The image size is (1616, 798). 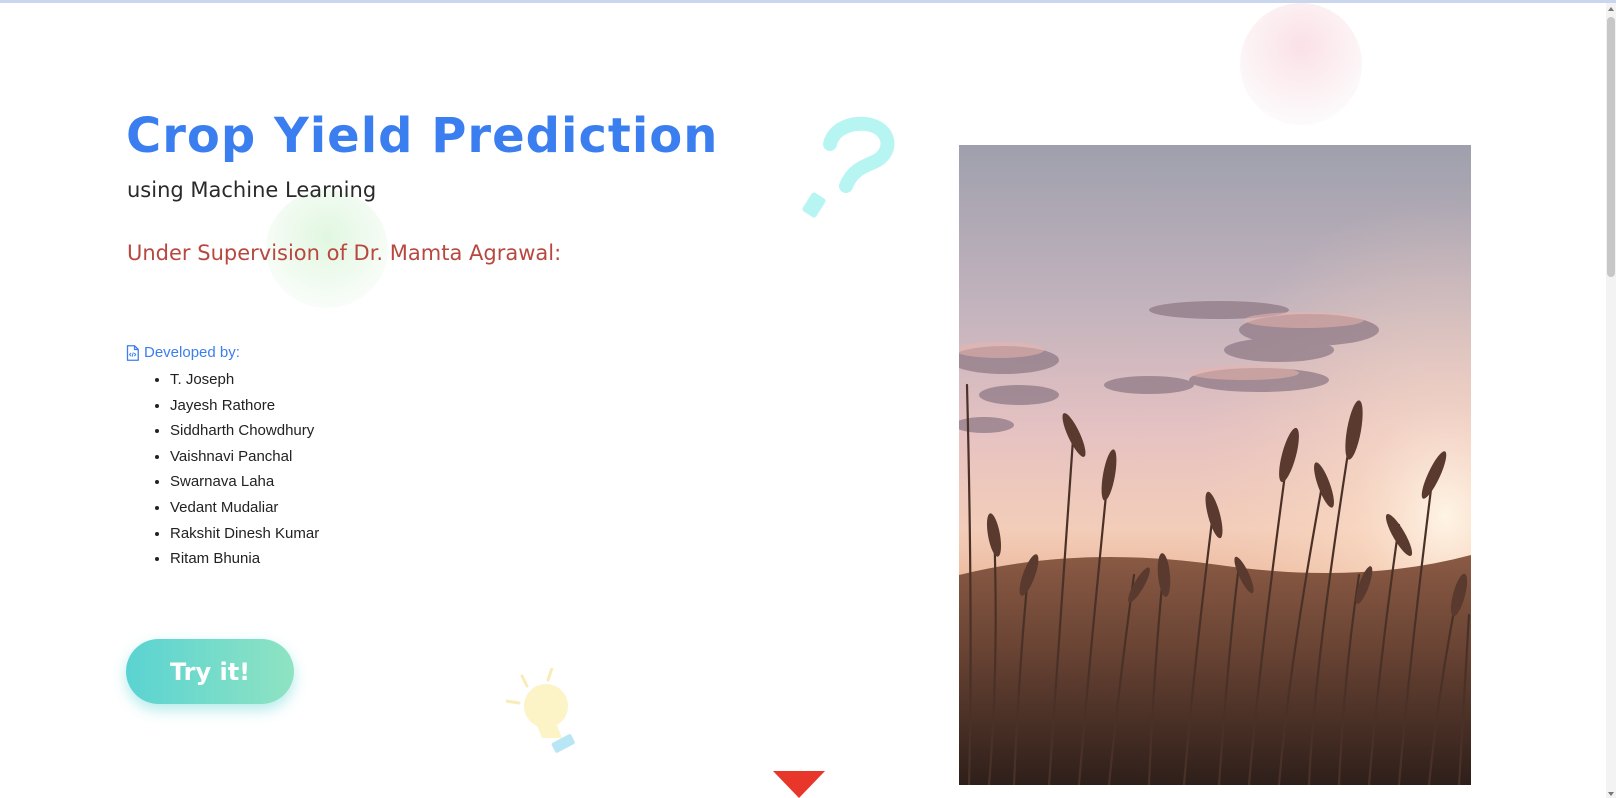 I want to click on top-border, so click(x=808, y=1).